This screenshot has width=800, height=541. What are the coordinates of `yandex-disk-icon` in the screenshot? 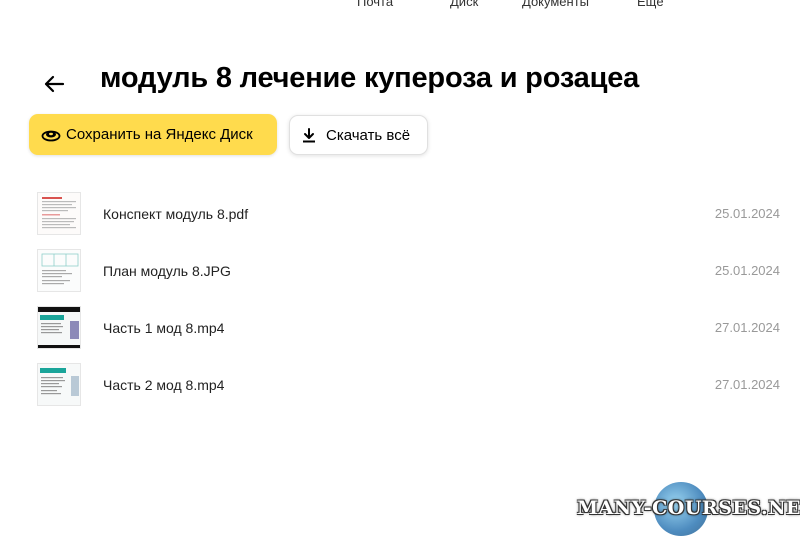 It's located at (51, 135).